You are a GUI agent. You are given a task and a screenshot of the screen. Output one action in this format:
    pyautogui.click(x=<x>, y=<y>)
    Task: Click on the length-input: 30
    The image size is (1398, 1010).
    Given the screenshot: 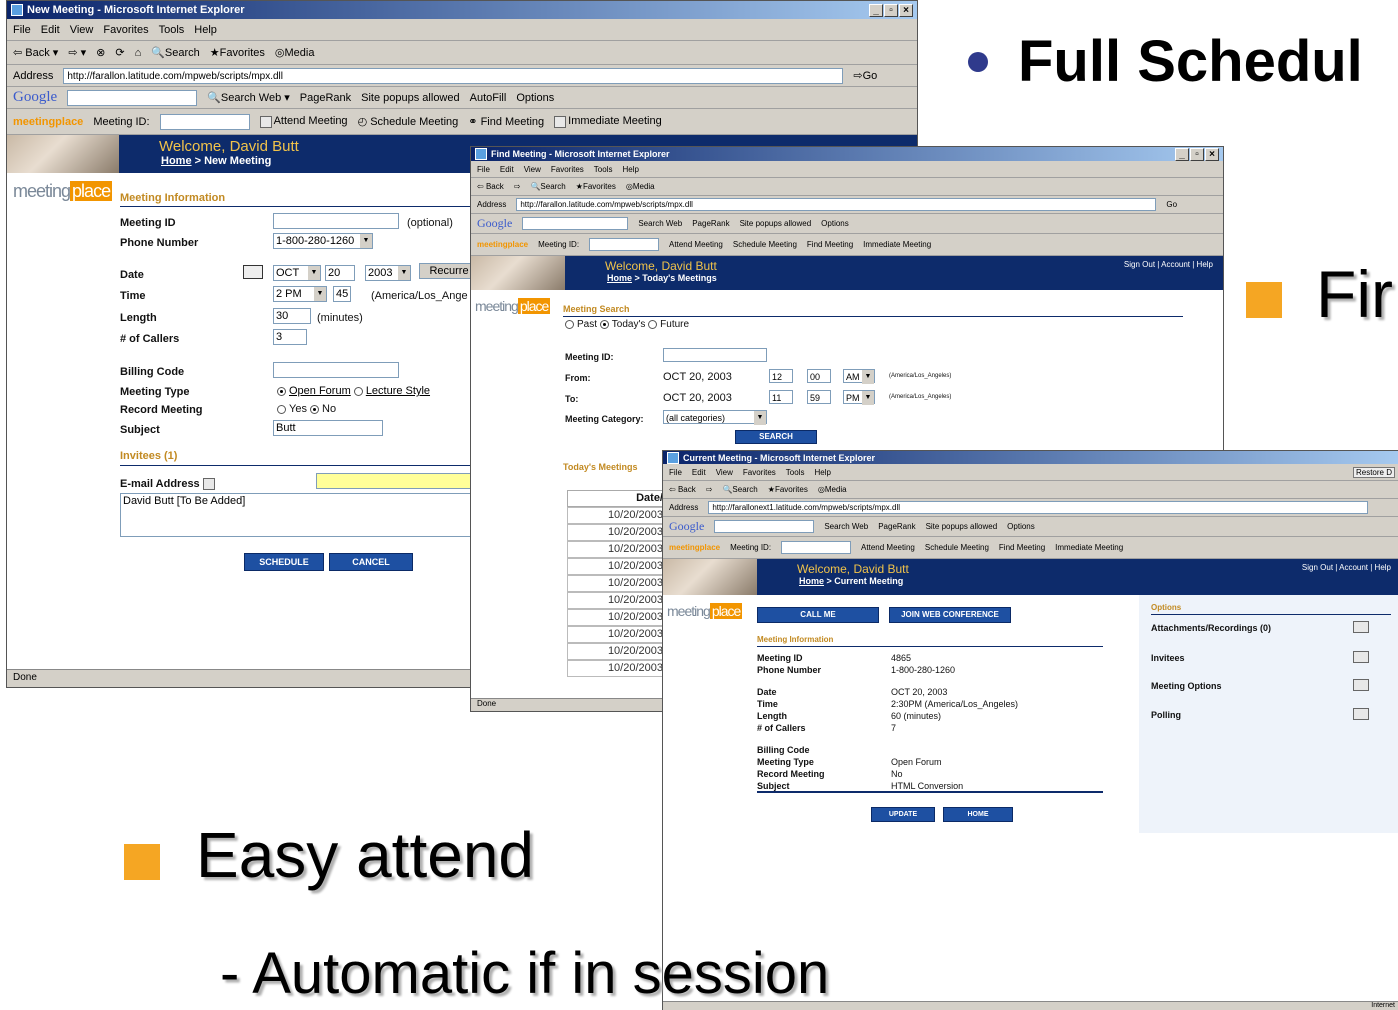 What is the action you would take?
    pyautogui.click(x=292, y=316)
    